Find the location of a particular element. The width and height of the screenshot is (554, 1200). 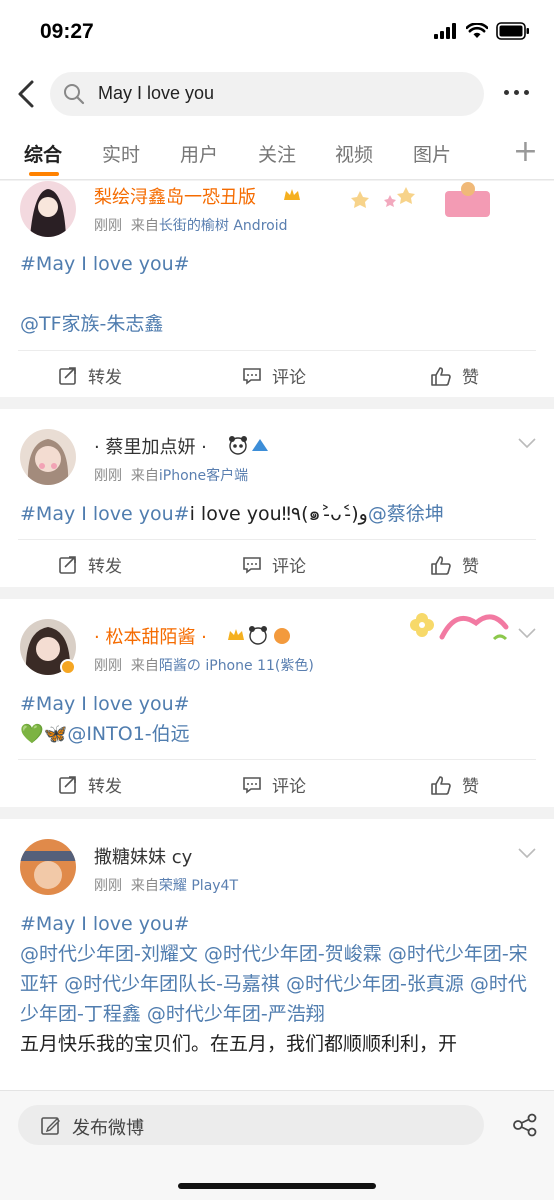

crown-panda-badge-icon is located at coordinates (259, 635).